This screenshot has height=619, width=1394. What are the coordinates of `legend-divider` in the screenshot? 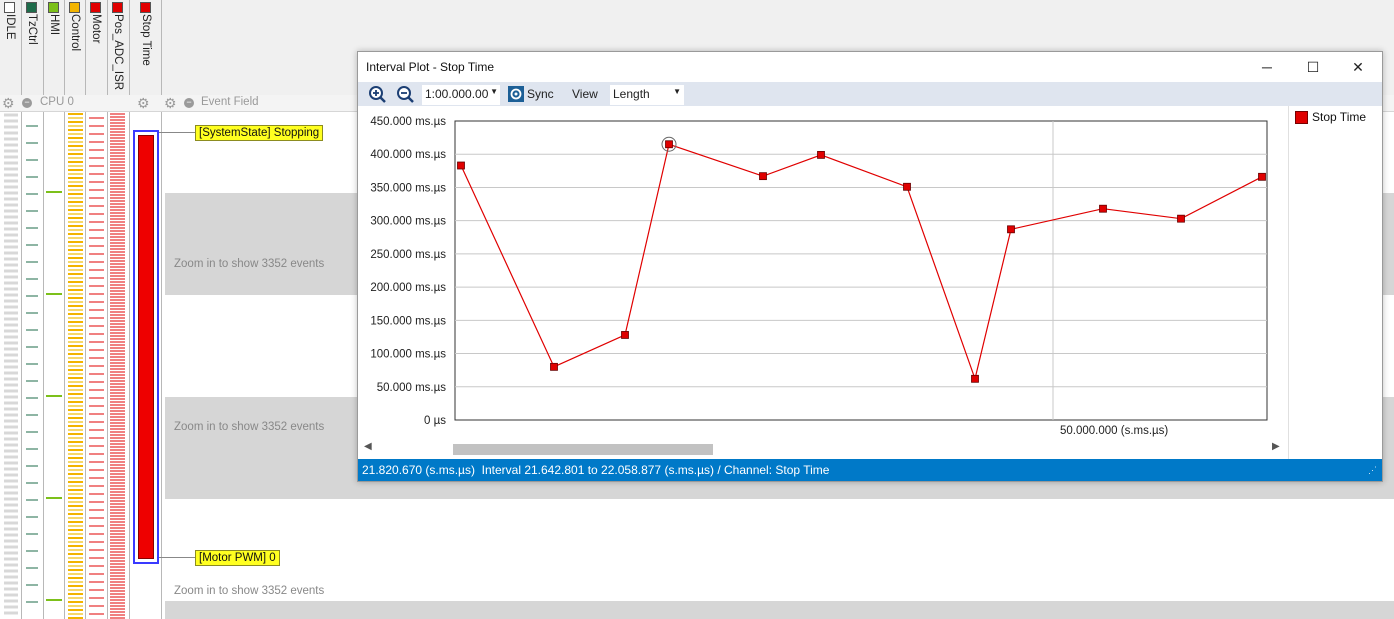 It's located at (1288, 282).